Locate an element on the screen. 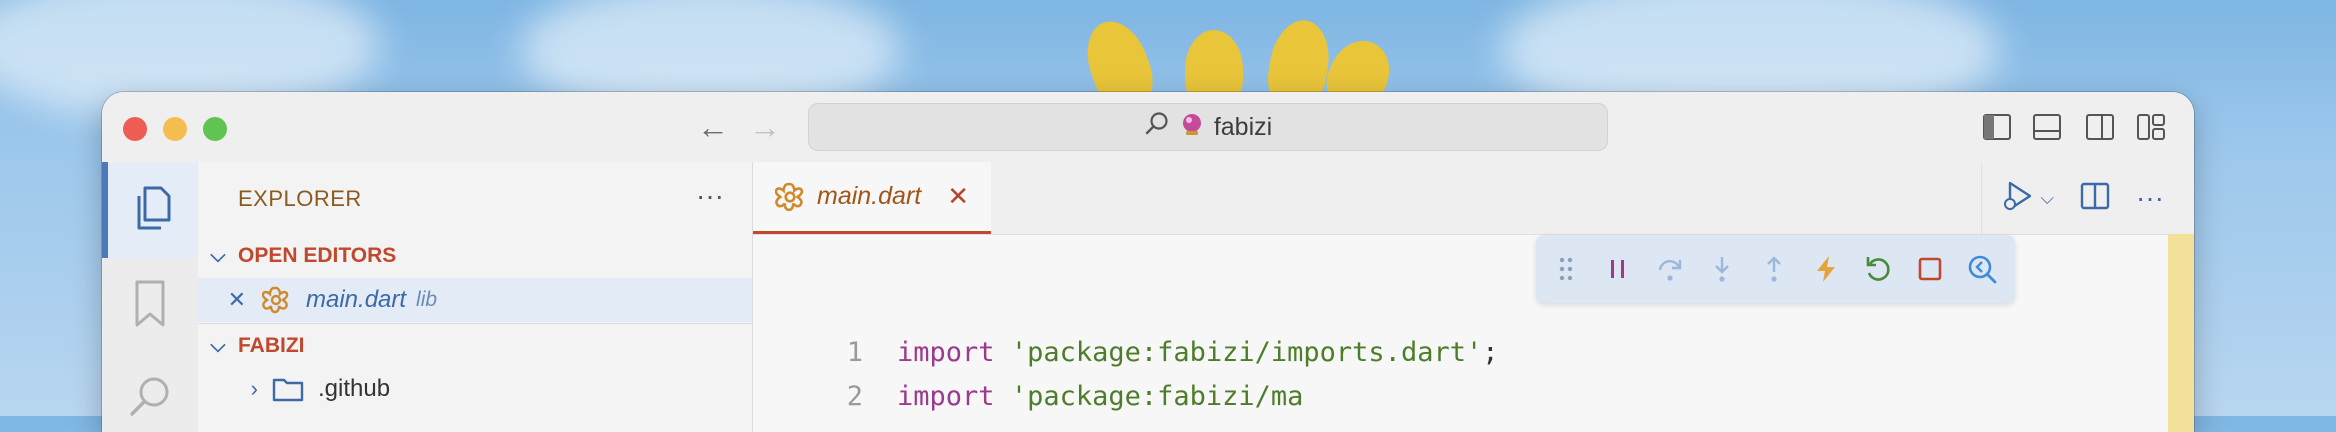 This screenshot has height=432, width=2336. sidebar-title: EXPLORER is located at coordinates (300, 198).